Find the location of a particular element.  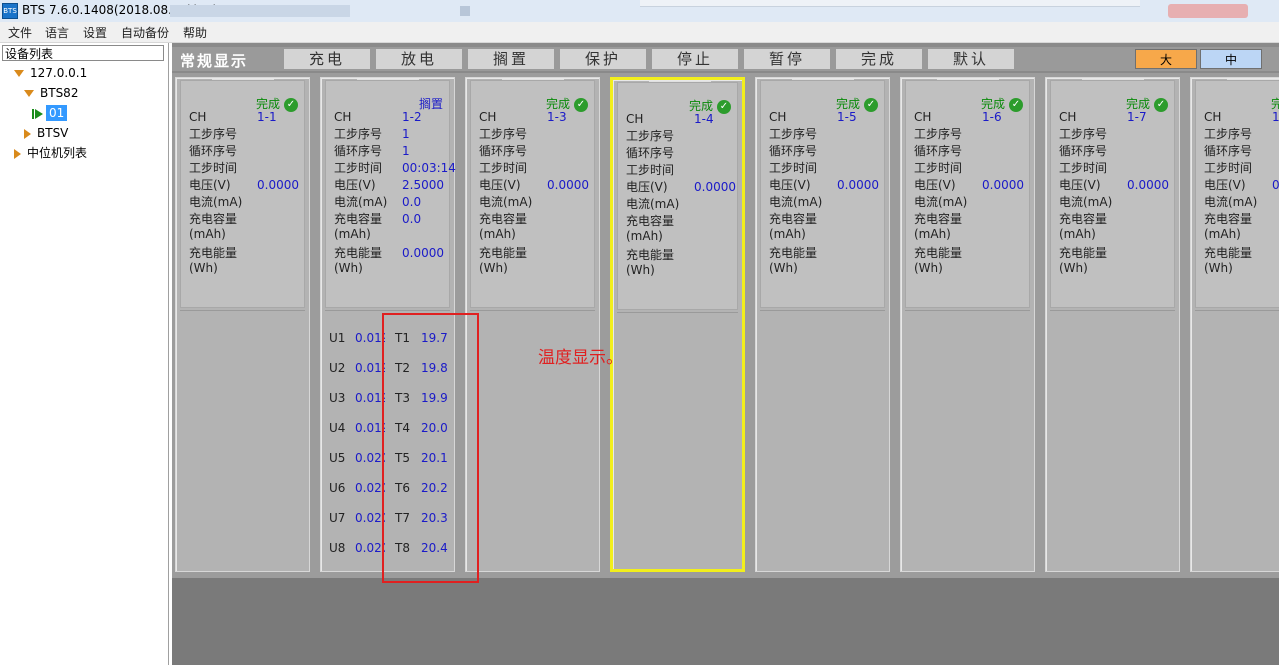

field-value-voltage: 0.0000 is located at coordinates (715, 187).